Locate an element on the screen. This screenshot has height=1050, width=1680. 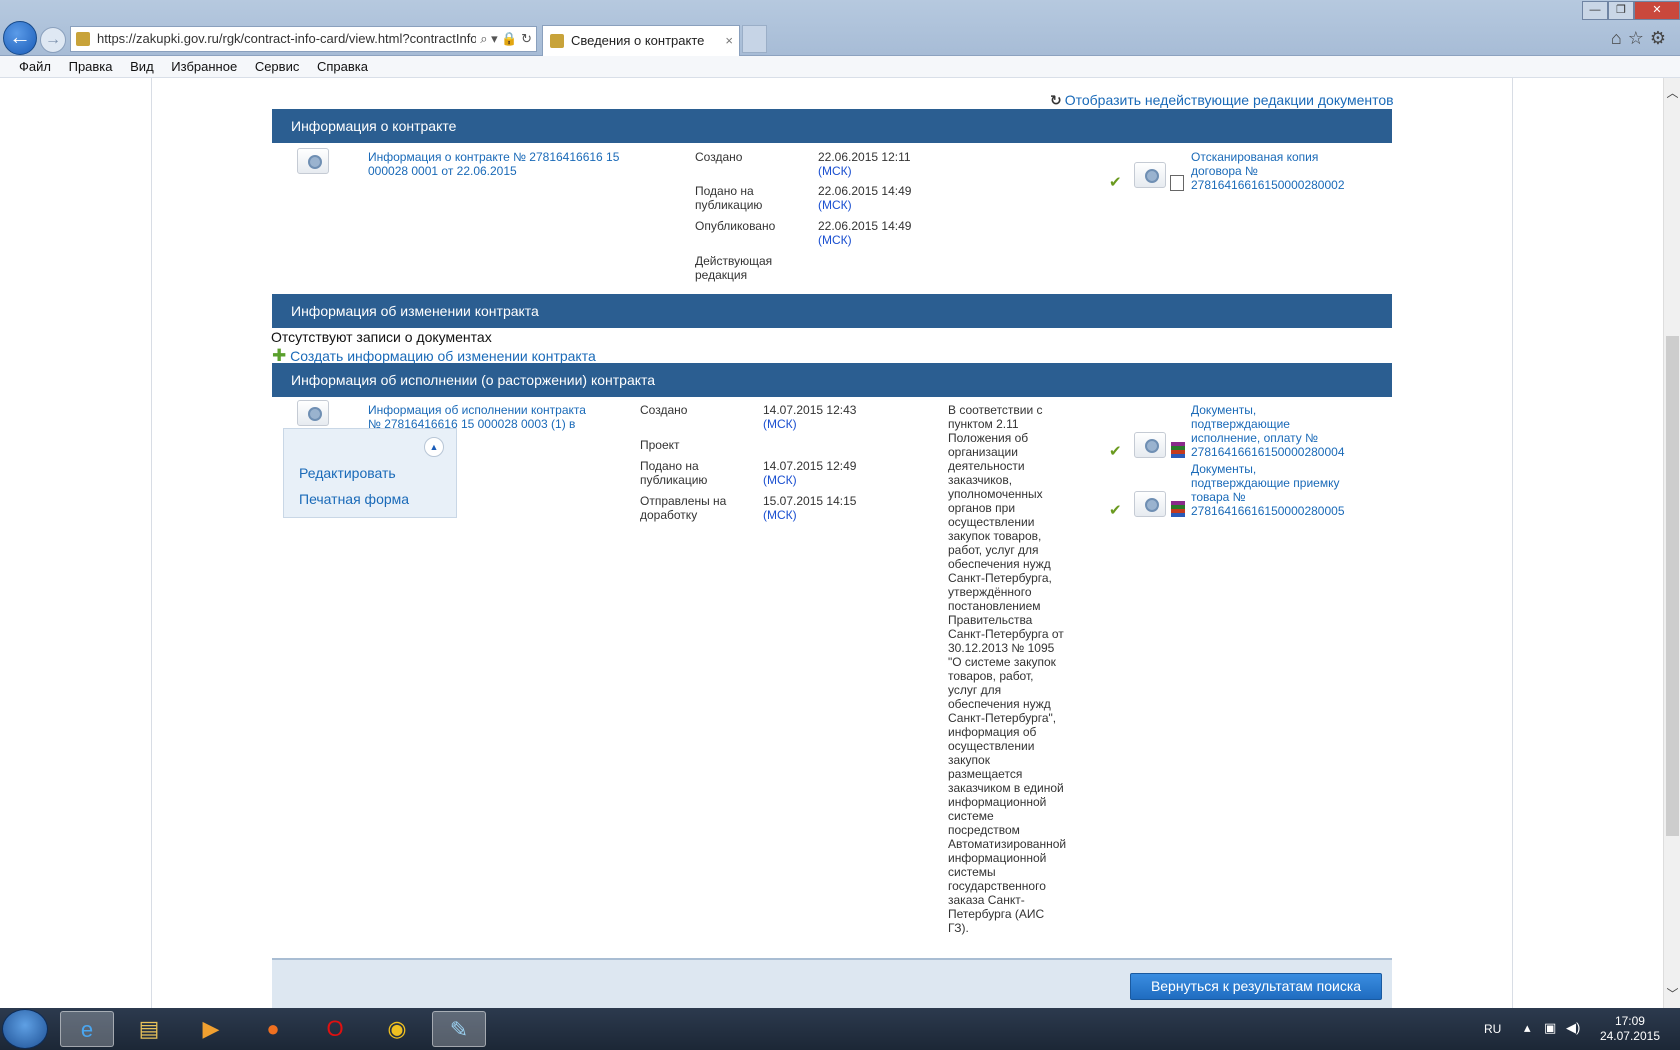
address-controls: ⌕ ▾ 🔒 ↻ is located at coordinates (504, 39).